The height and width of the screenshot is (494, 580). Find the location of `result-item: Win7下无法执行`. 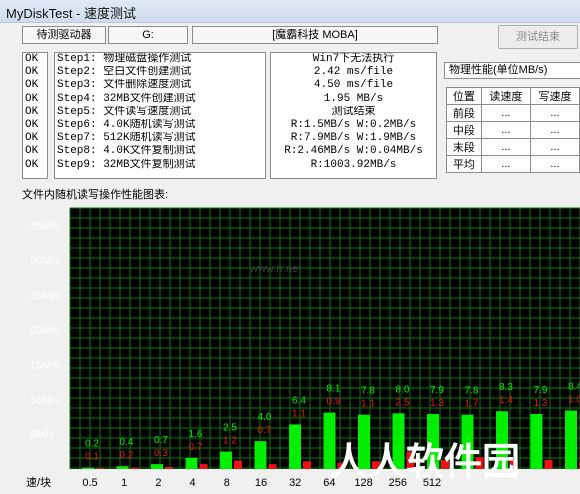

result-item: Win7下无法执行 is located at coordinates (353, 59).